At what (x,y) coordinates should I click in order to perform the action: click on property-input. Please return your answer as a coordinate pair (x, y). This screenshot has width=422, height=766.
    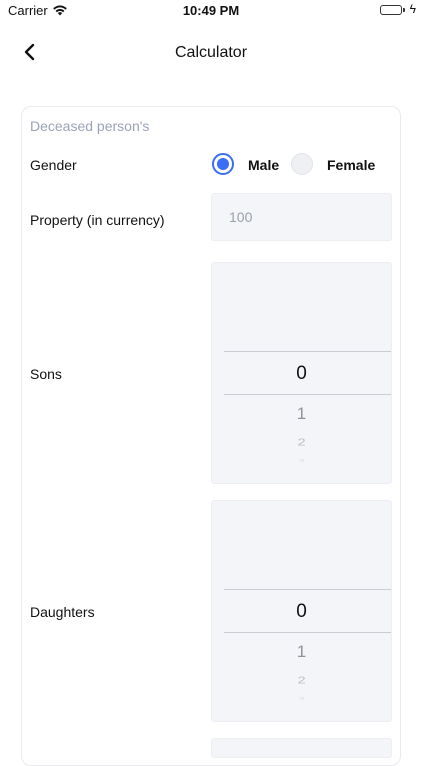
    Looking at the image, I should click on (301, 217).